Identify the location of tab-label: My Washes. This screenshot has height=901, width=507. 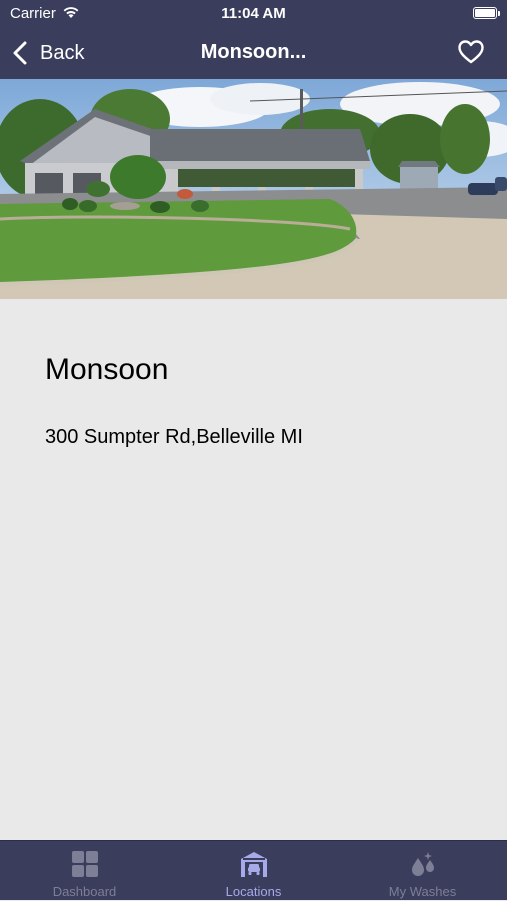
(422, 891).